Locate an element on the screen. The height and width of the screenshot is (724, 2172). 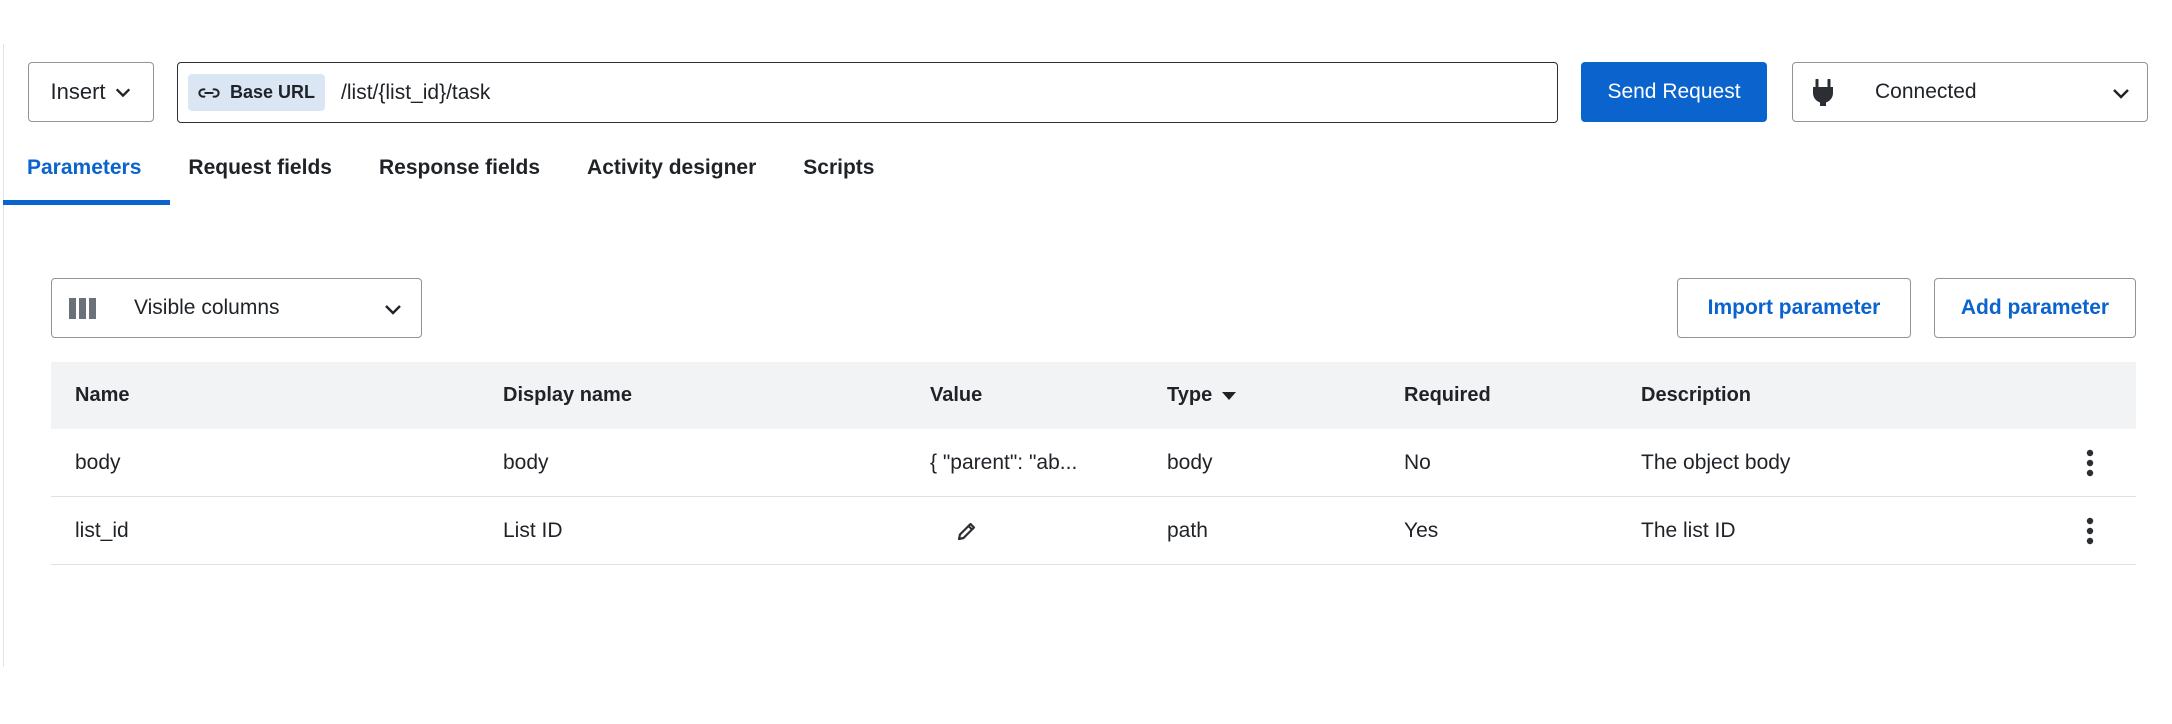
base-url-label: Base URL is located at coordinates (273, 92).